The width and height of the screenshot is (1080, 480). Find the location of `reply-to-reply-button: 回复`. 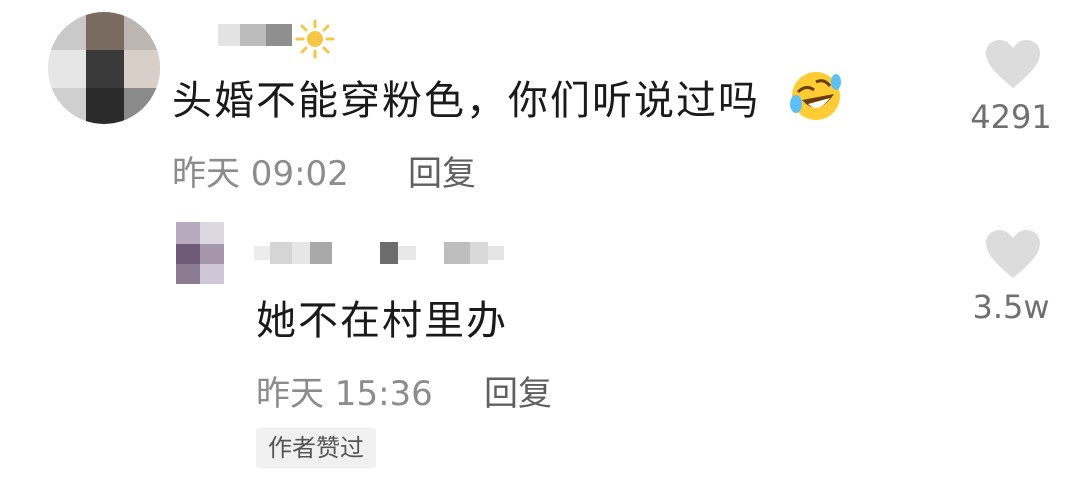

reply-to-reply-button: 回复 is located at coordinates (518, 390).